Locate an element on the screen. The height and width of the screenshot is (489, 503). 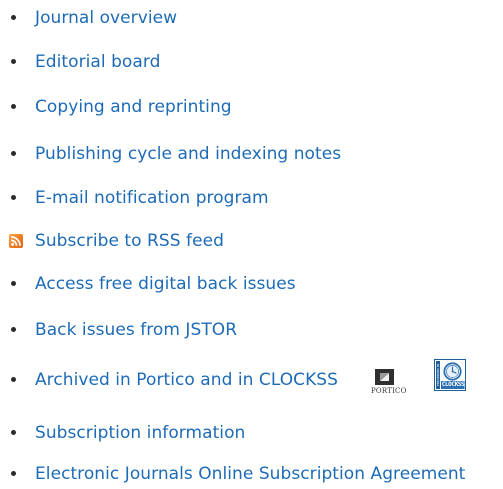
list-item-email-notification: E-mail notification program is located at coordinates (251, 198).